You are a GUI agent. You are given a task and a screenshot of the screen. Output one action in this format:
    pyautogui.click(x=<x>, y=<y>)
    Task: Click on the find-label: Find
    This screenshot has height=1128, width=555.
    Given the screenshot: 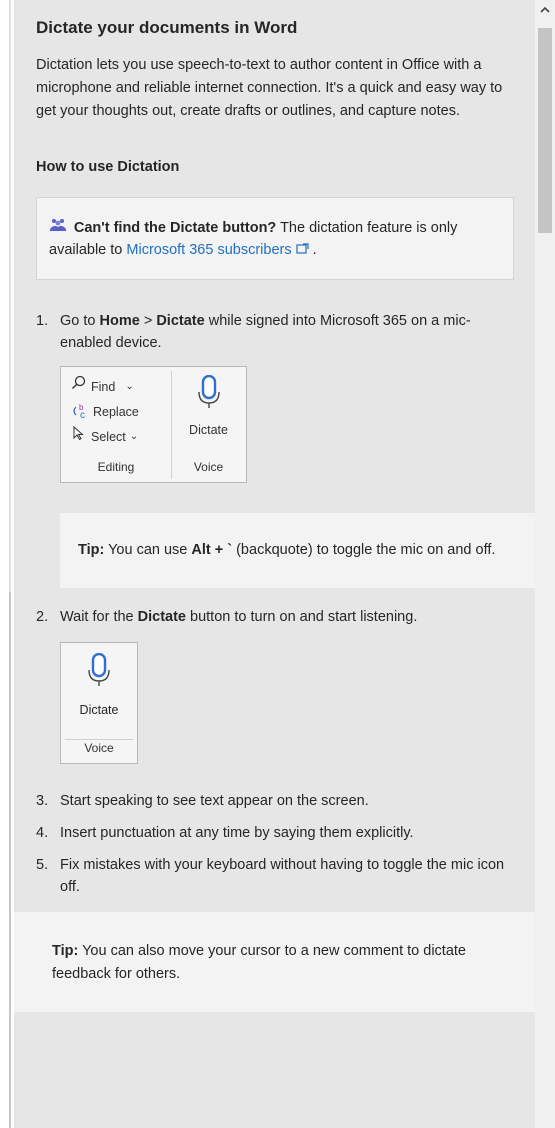 What is the action you would take?
    pyautogui.click(x=103, y=386)
    